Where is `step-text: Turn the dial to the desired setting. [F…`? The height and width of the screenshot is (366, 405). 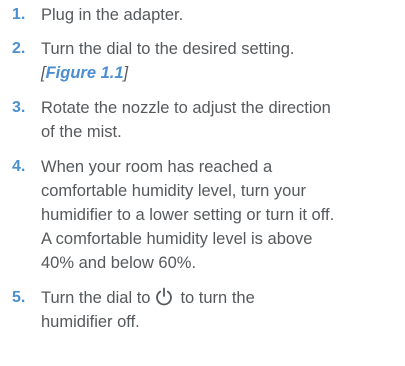 step-text: Turn the dial to the desired setting. [F… is located at coordinates (221, 61).